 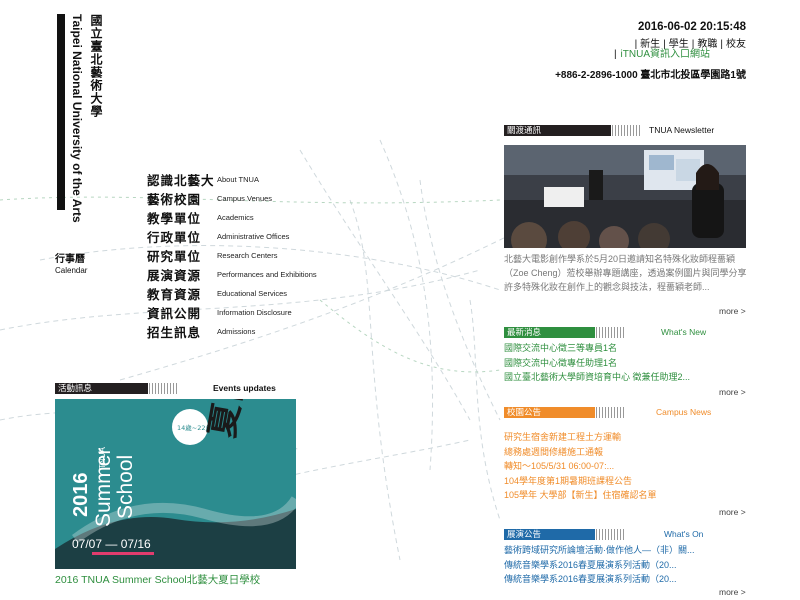 What do you see at coordinates (77, 118) in the screenshot?
I see `logo-name-en: Taipei National University of the Arts` at bounding box center [77, 118].